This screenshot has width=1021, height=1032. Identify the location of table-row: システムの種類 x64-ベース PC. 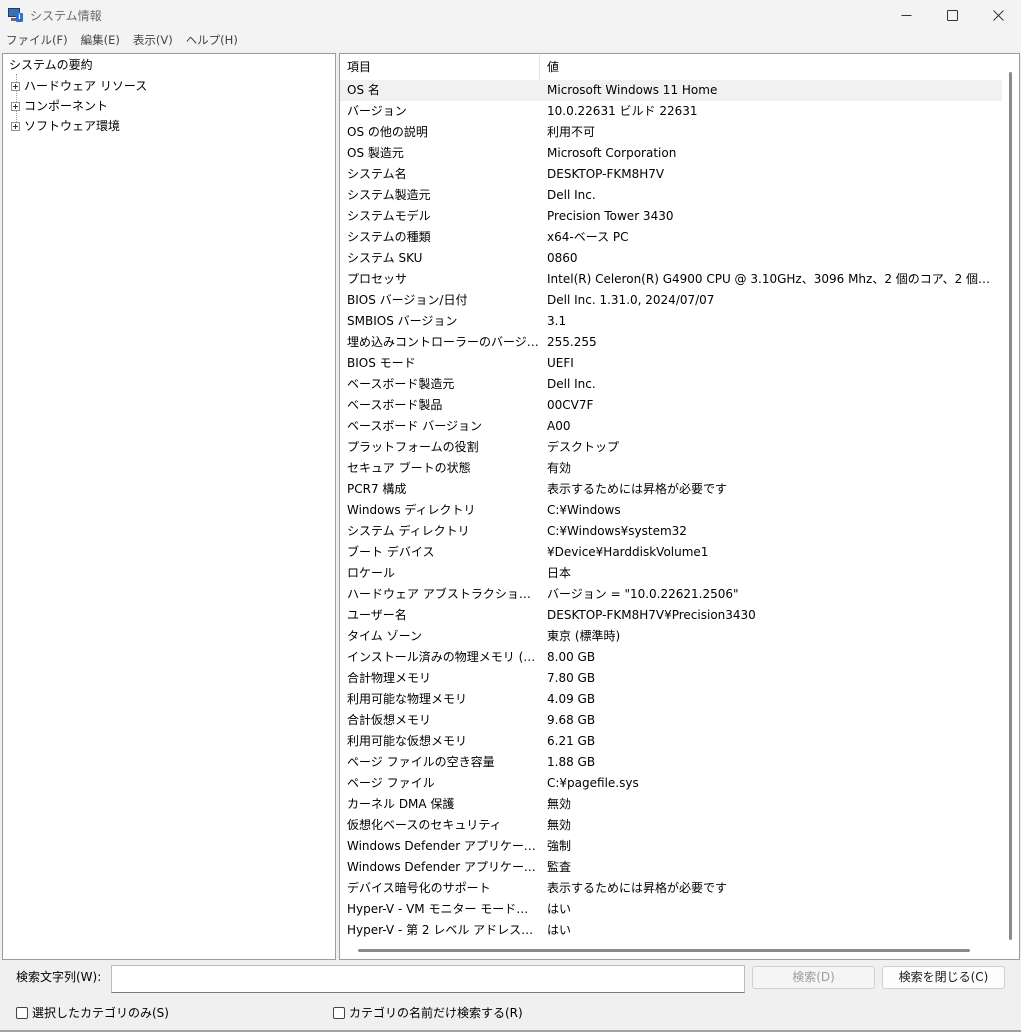
(671, 237).